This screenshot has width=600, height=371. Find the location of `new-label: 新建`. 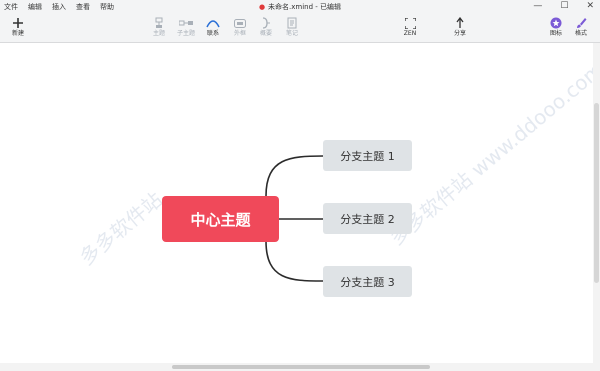

new-label: 新建 is located at coordinates (17, 33).